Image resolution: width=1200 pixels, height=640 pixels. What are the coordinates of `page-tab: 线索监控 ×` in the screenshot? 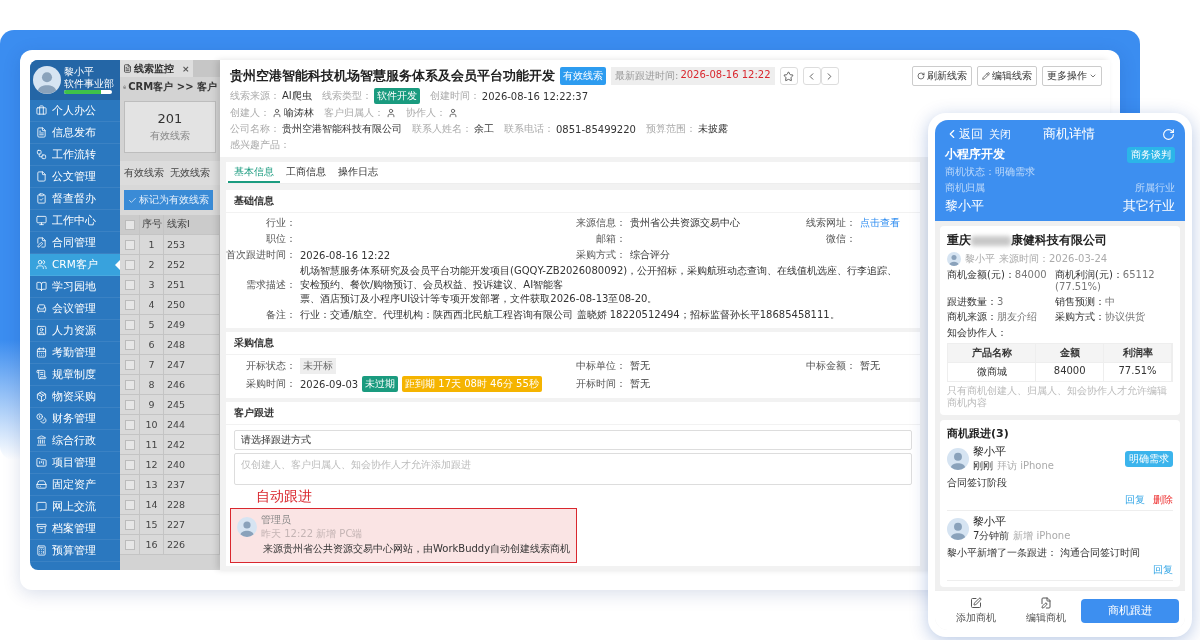 It's located at (156, 68).